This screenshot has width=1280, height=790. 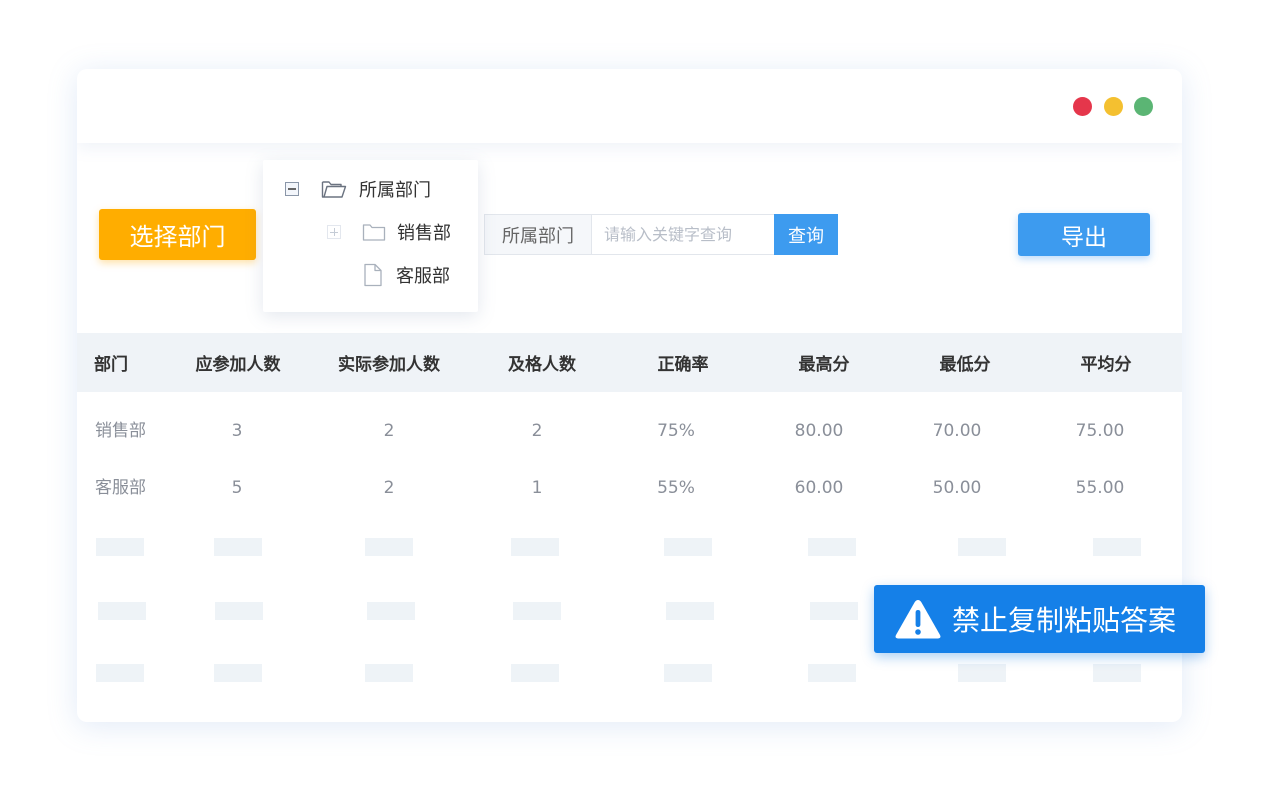 I want to click on table-cell: 客服部, so click(x=120, y=488).